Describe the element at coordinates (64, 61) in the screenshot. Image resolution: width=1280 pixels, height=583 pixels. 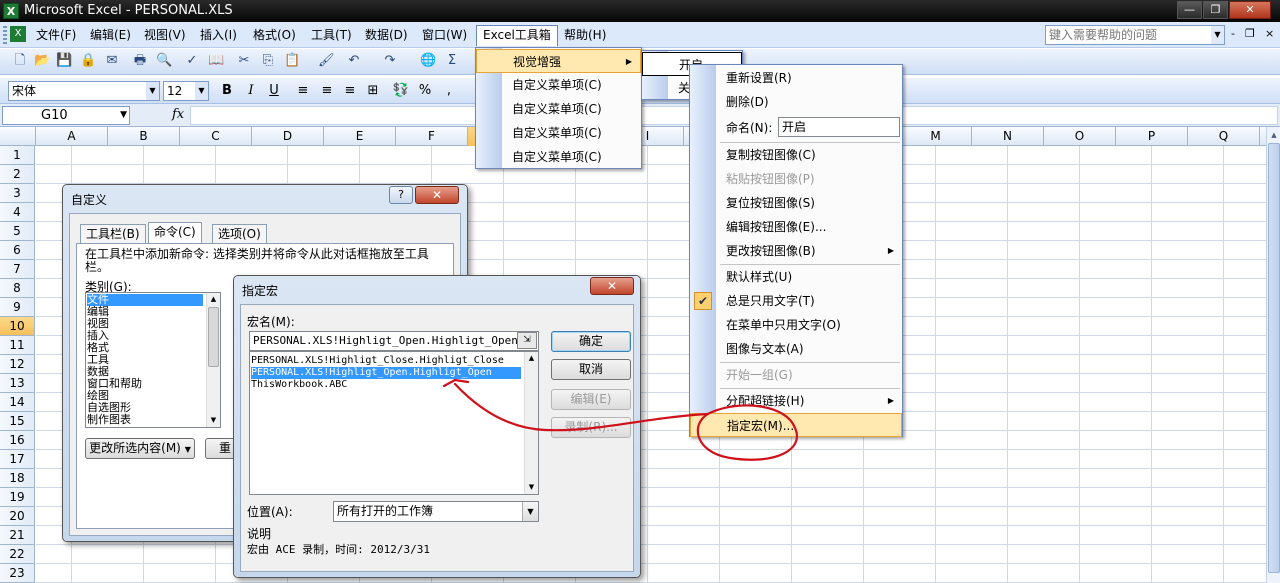
I see `save-icon: 💾` at that location.